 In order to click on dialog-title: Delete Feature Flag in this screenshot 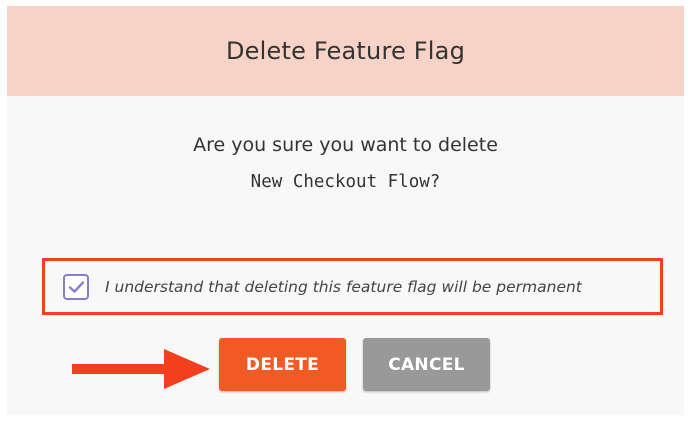, I will do `click(345, 51)`.